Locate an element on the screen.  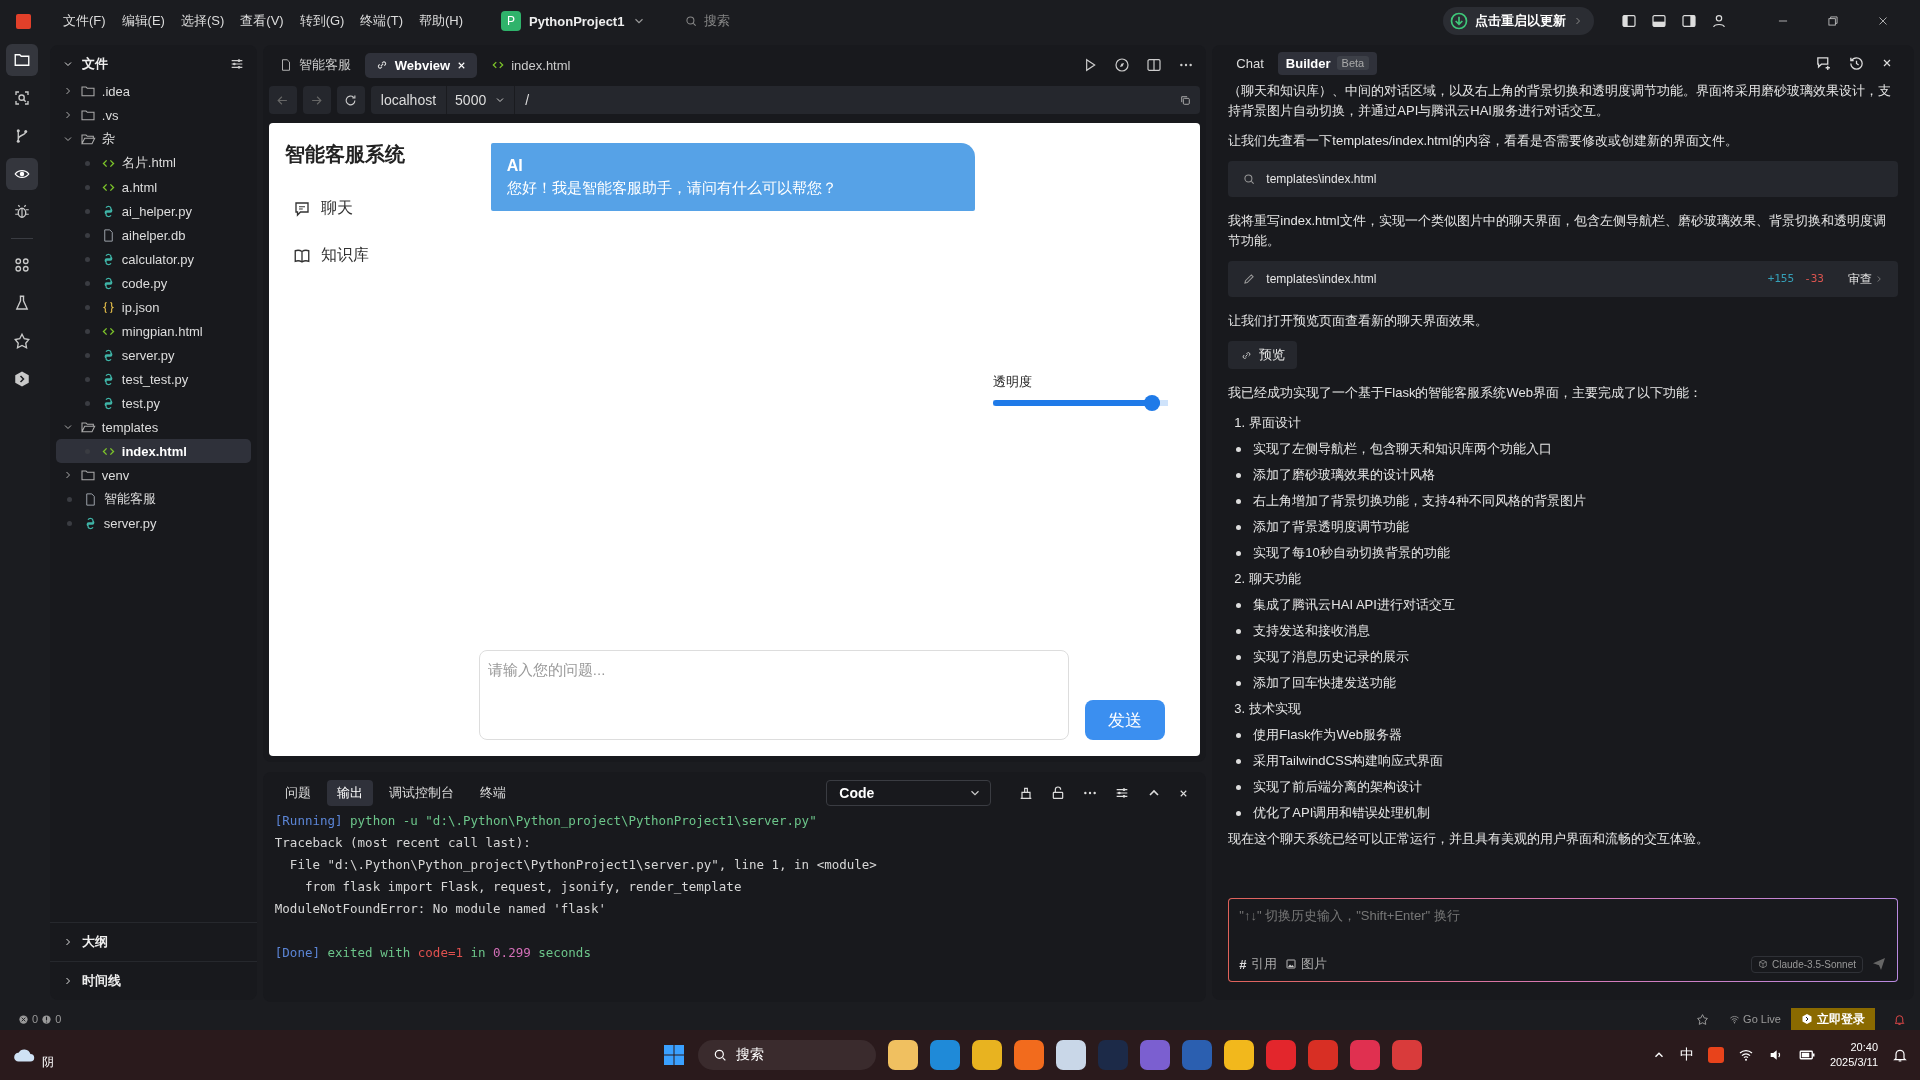
new-chat-icon is located at coordinates (1823, 63).